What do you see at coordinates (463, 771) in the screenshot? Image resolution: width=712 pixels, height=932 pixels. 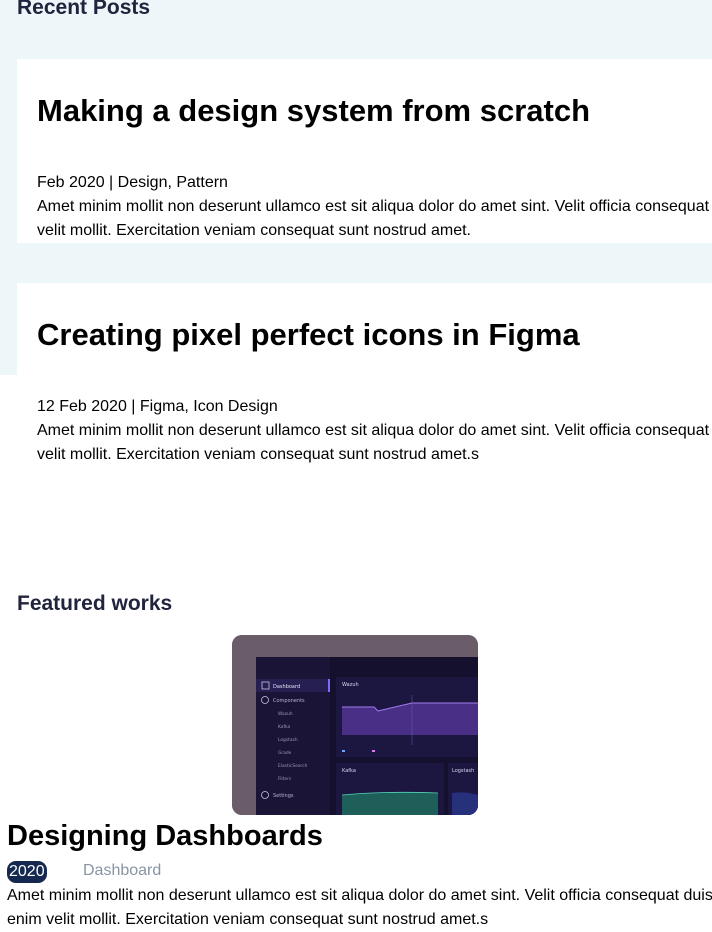 I see `thumb-panel-title: Logstash` at bounding box center [463, 771].